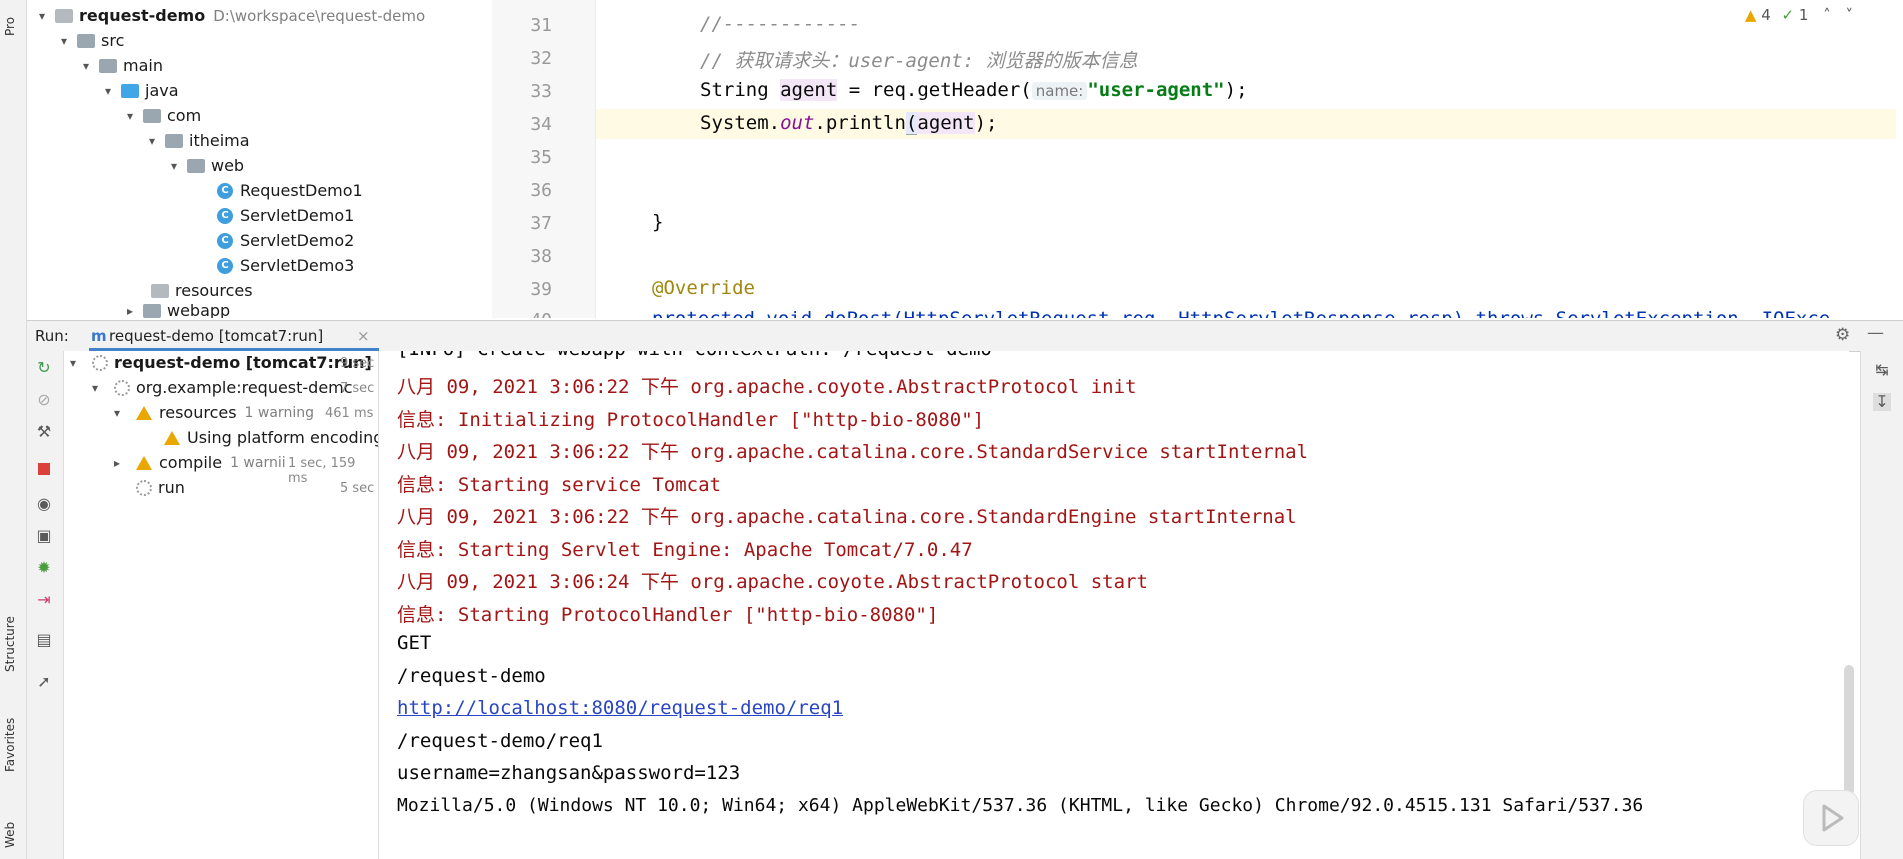  I want to click on inspection-widget: ▲ 4 ✓ 1 ˄ ˅, so click(1799, 15).